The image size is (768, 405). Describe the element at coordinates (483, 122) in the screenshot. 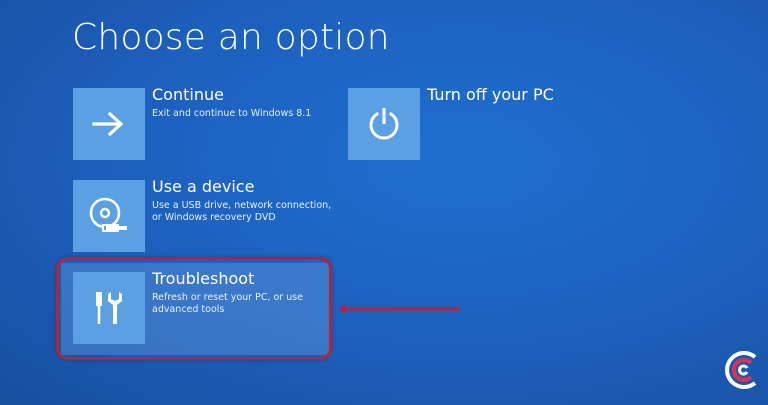

I see `turn-off-option: Turn off your PC` at that location.